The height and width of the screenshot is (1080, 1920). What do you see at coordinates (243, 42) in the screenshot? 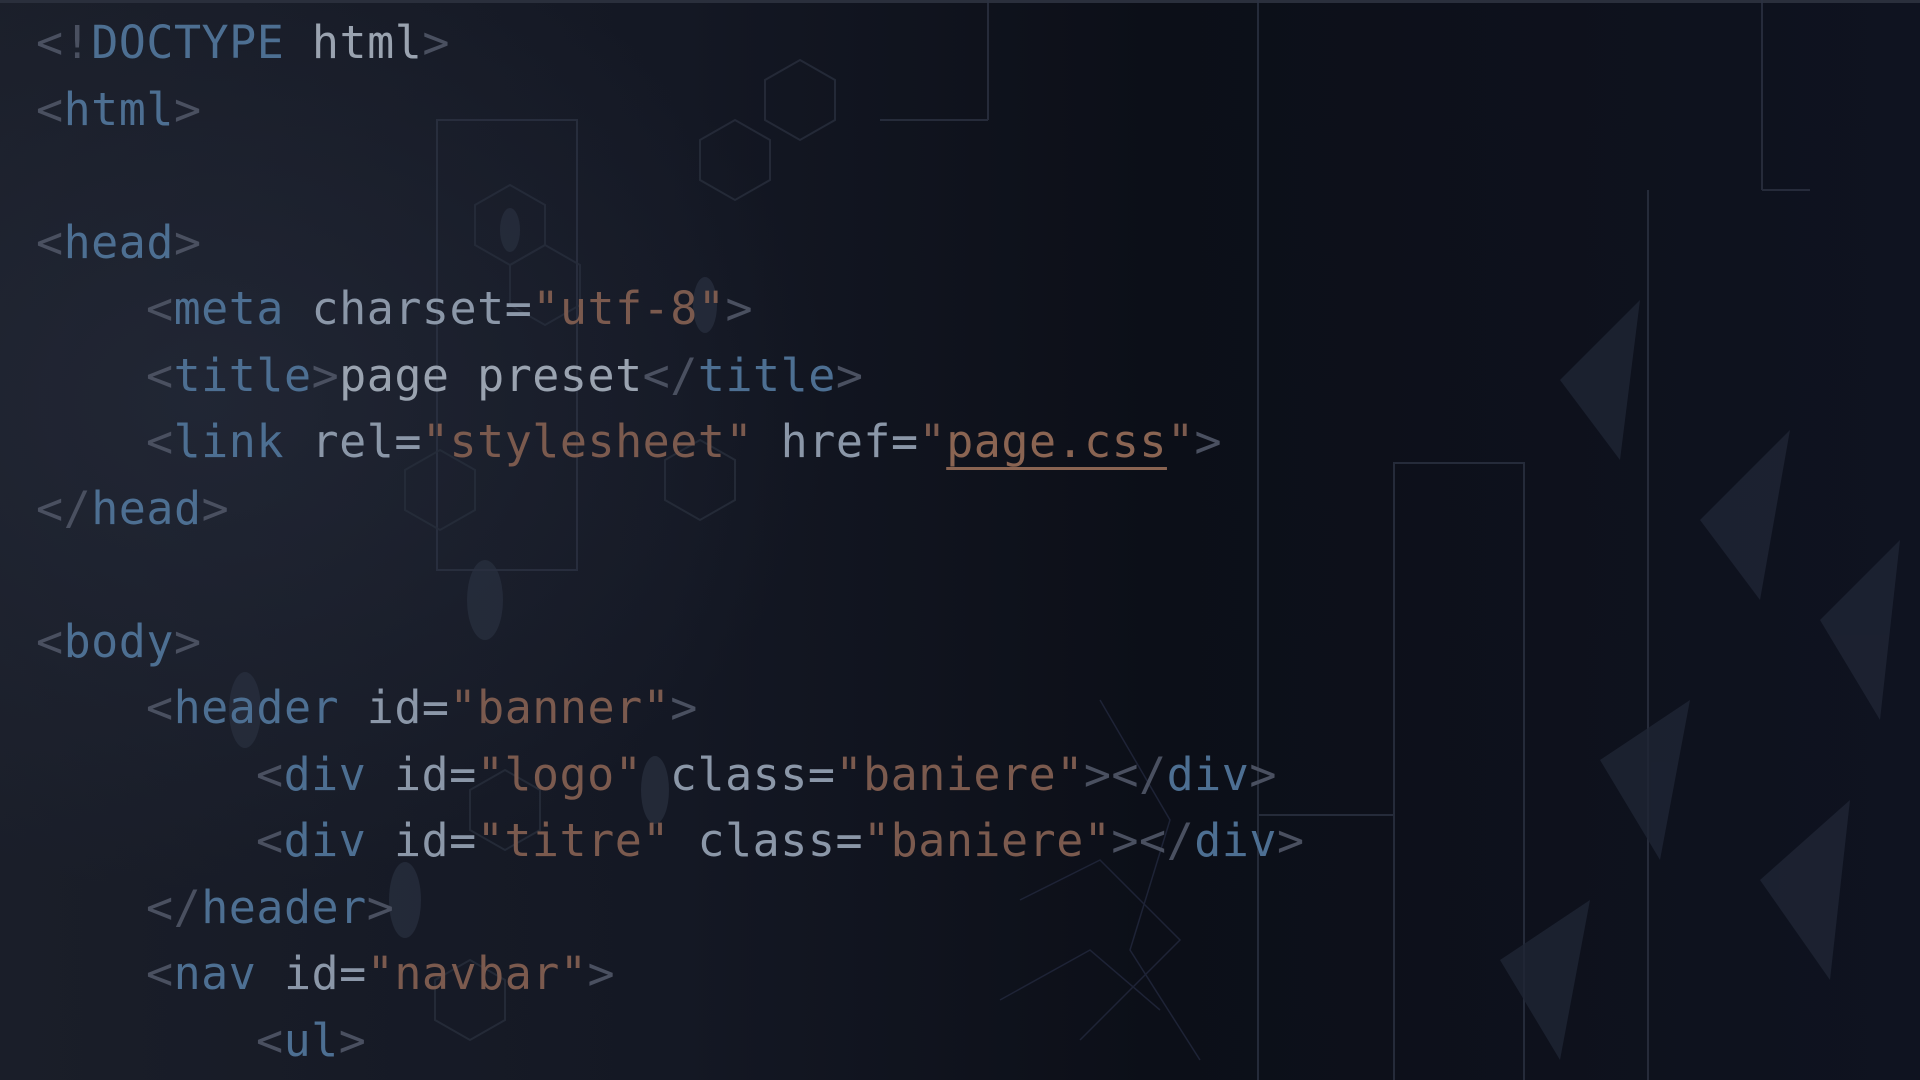
I see `code-line-doctype: <!DOCTYPE html>` at bounding box center [243, 42].